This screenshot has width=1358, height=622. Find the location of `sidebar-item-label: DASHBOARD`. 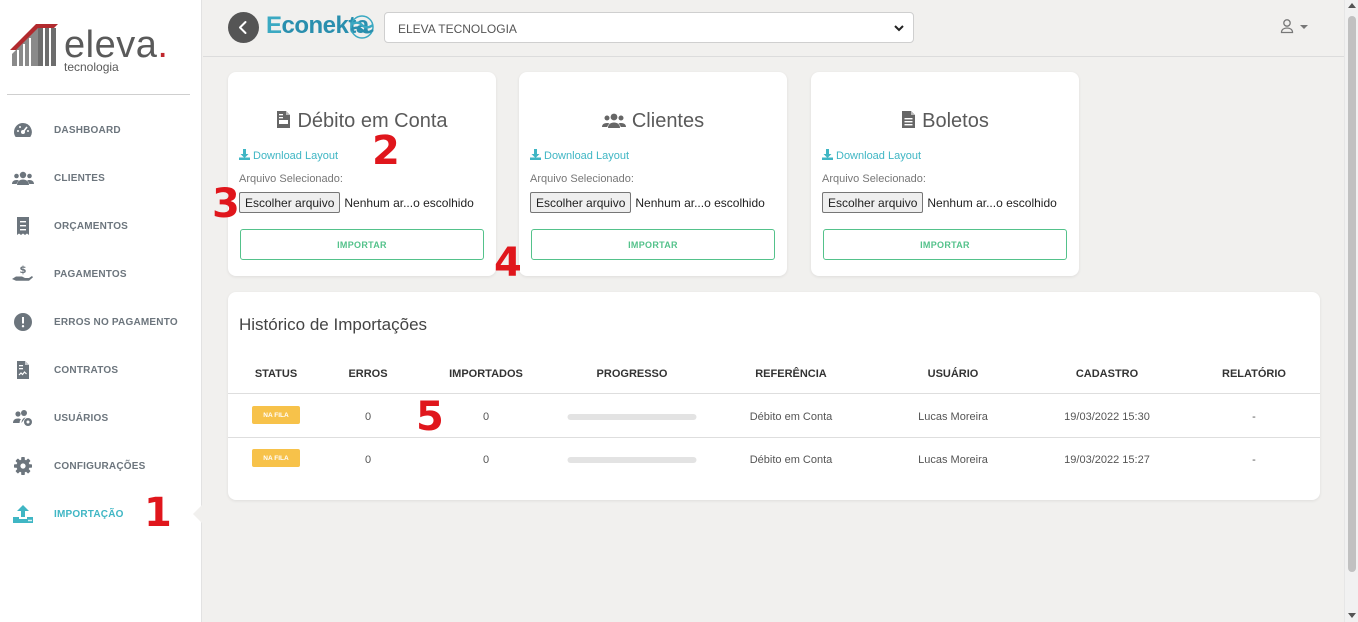

sidebar-item-label: DASHBOARD is located at coordinates (87, 130).